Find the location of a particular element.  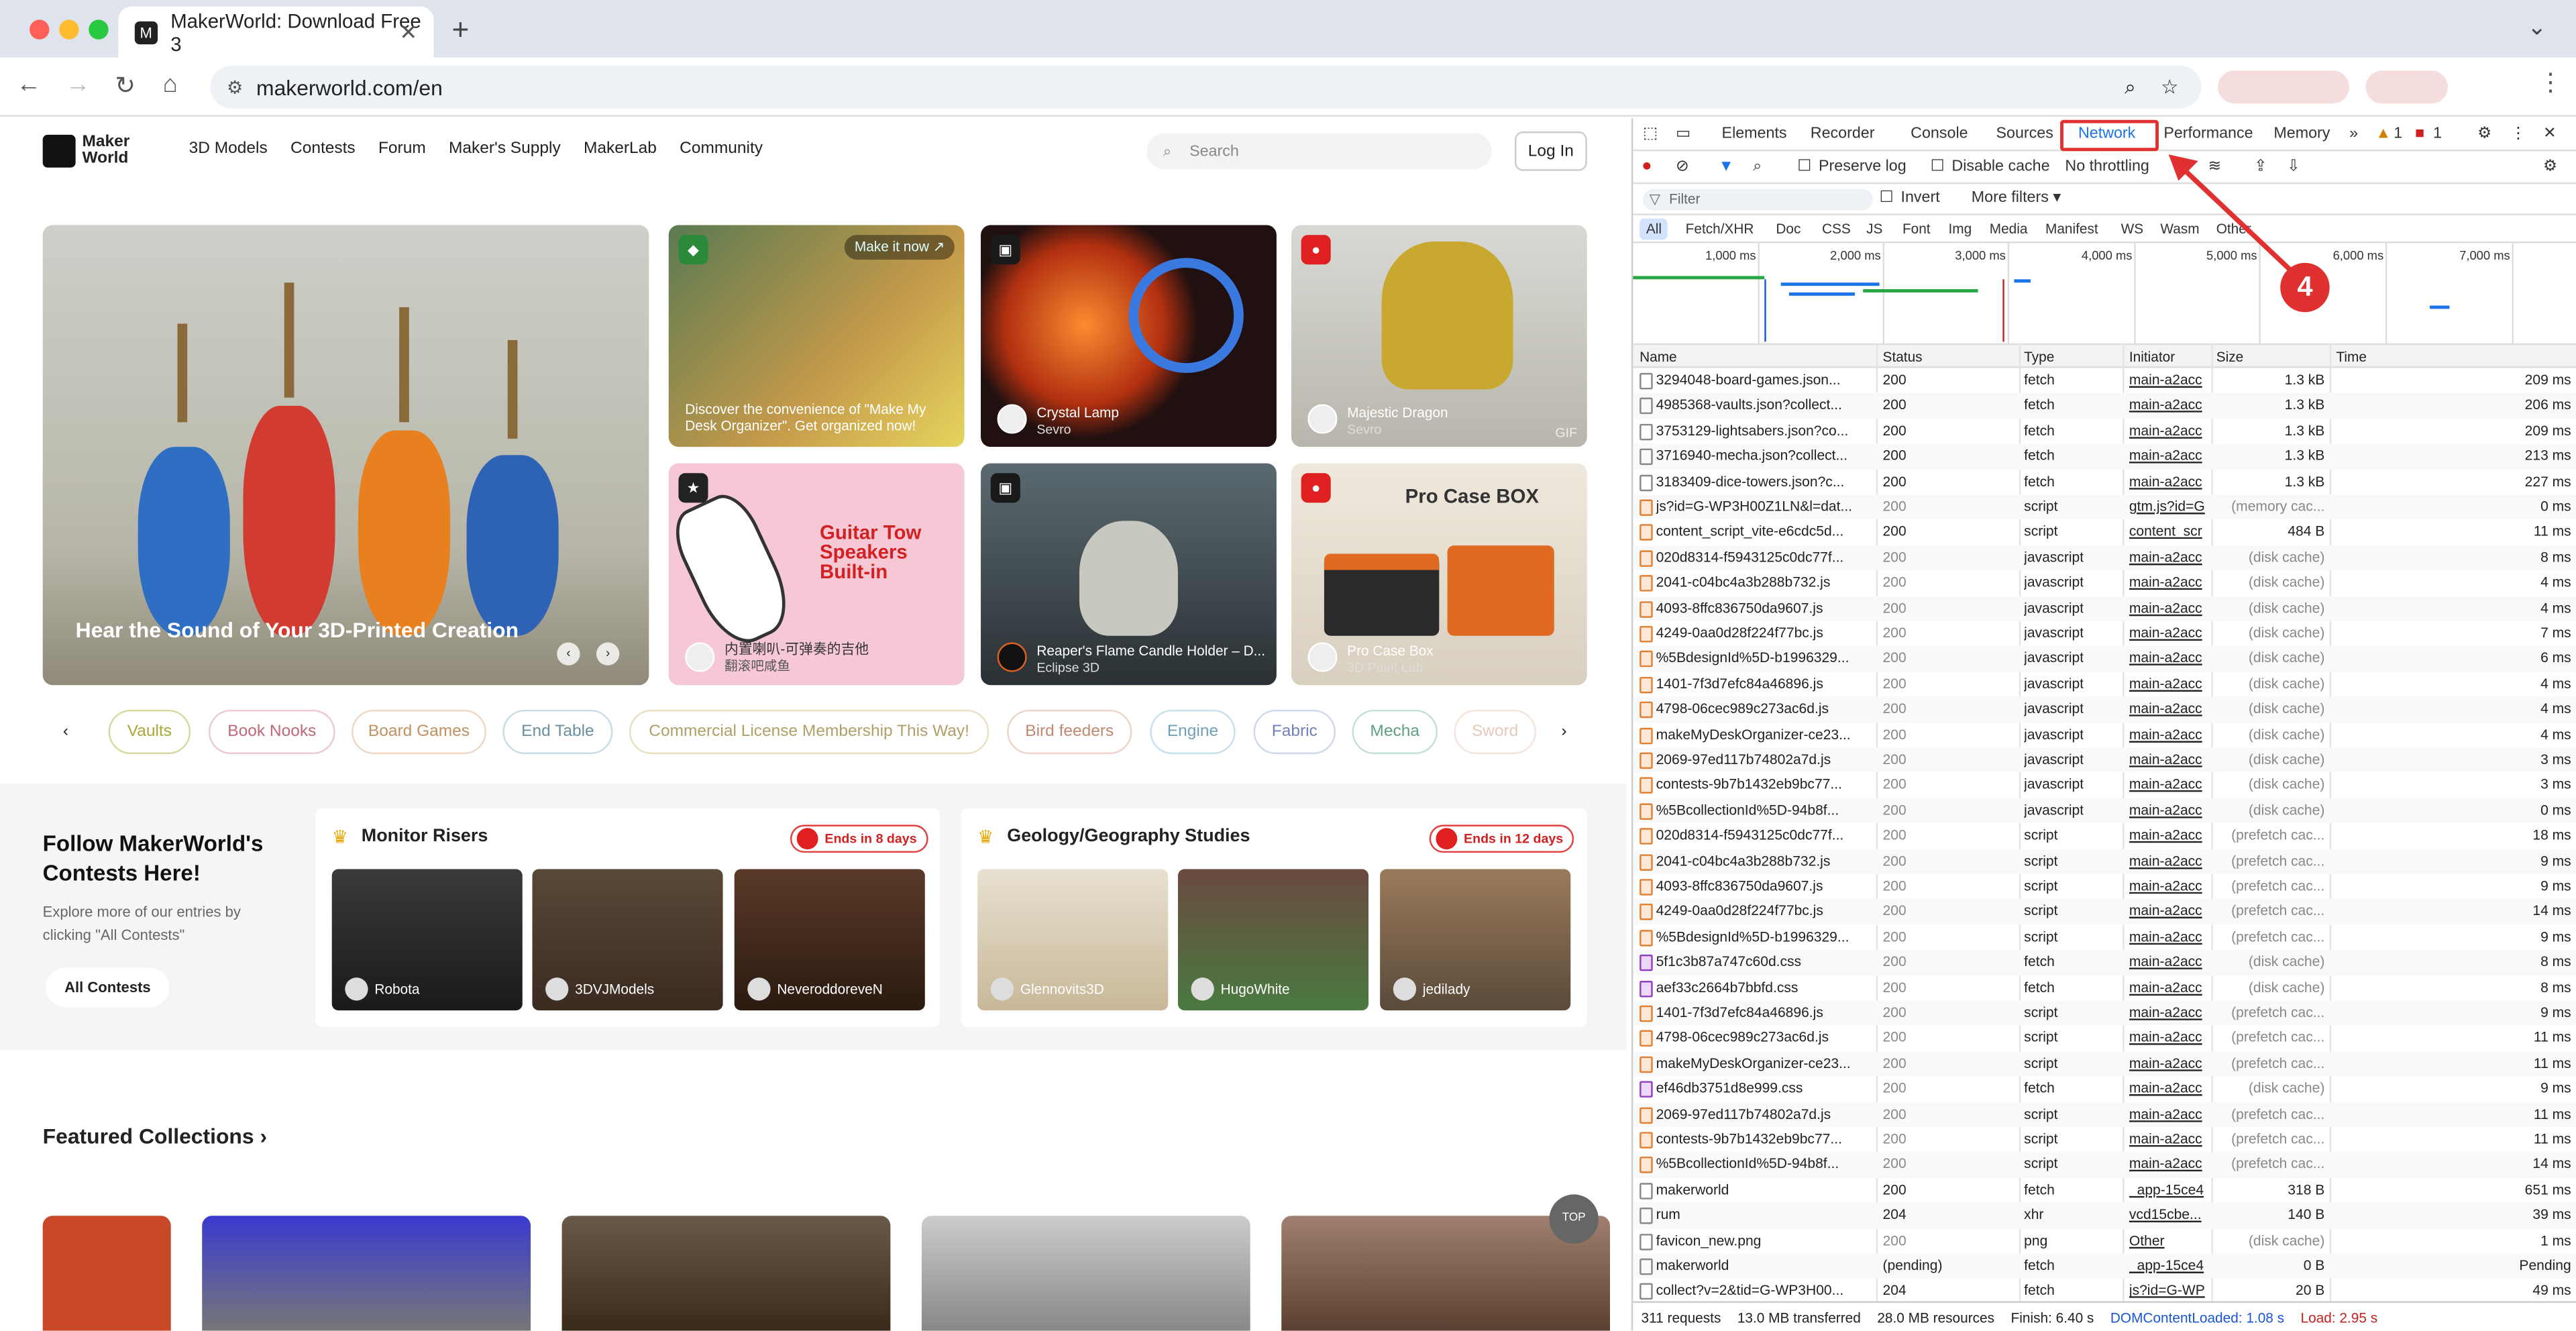

pill-engine: Engine is located at coordinates (1193, 732).